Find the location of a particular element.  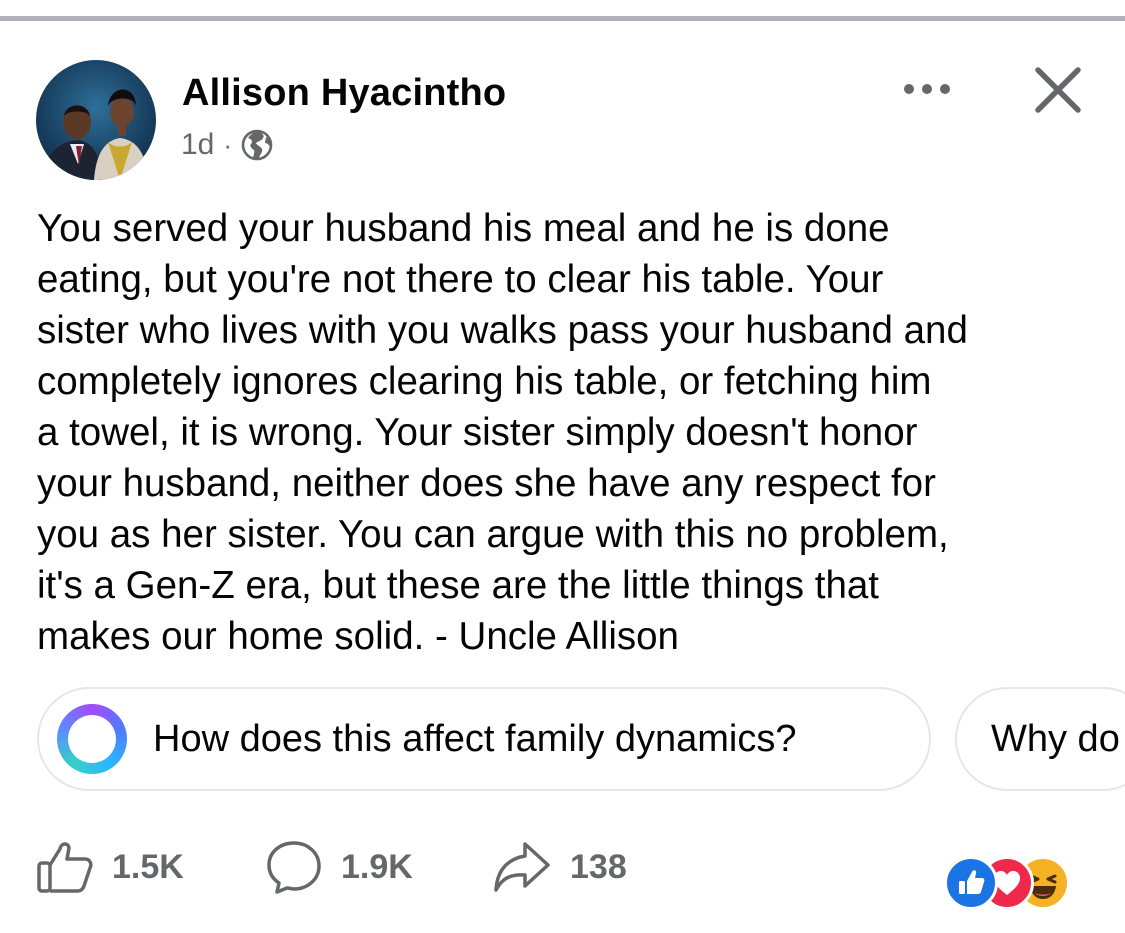

more-options-icon is located at coordinates (928, 89).